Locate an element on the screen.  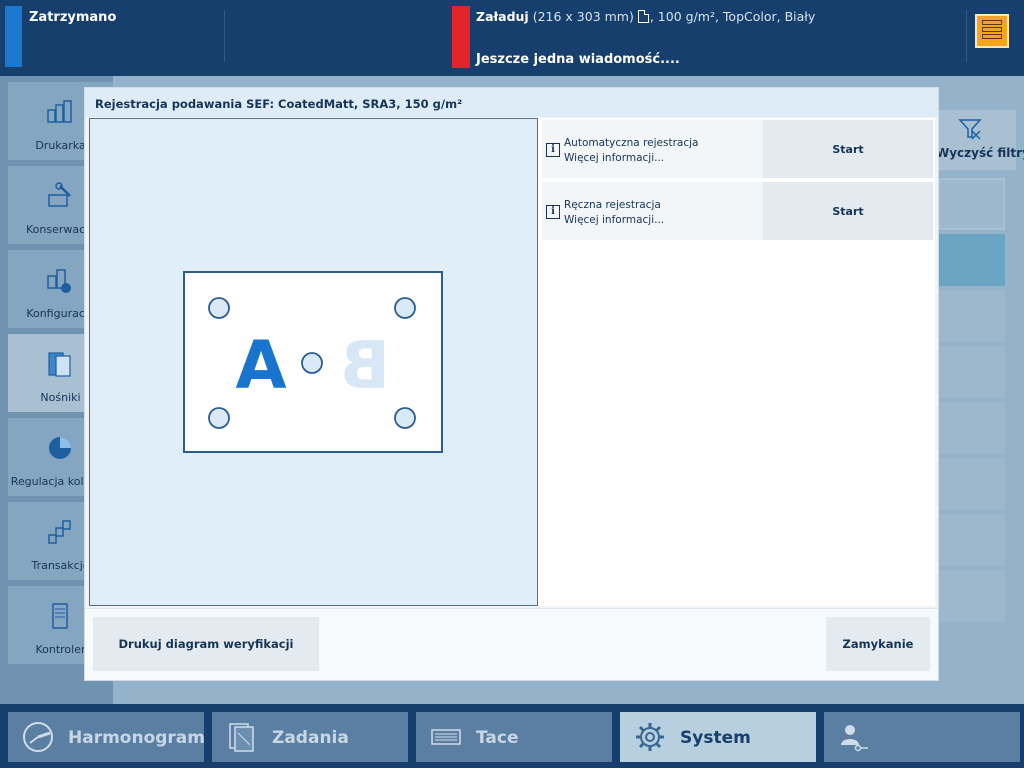
sheet-diagram: A B is located at coordinates (313, 362).